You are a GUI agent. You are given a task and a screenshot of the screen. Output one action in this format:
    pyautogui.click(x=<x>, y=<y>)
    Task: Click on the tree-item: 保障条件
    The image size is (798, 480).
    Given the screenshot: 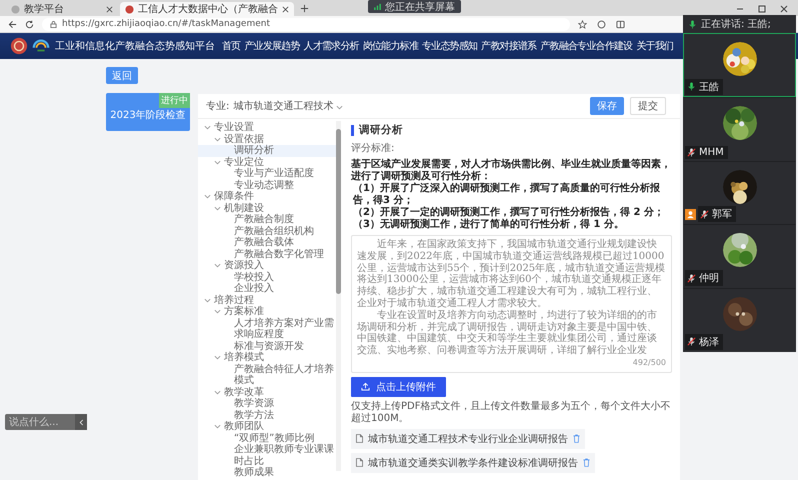 What is the action you would take?
    pyautogui.click(x=267, y=196)
    